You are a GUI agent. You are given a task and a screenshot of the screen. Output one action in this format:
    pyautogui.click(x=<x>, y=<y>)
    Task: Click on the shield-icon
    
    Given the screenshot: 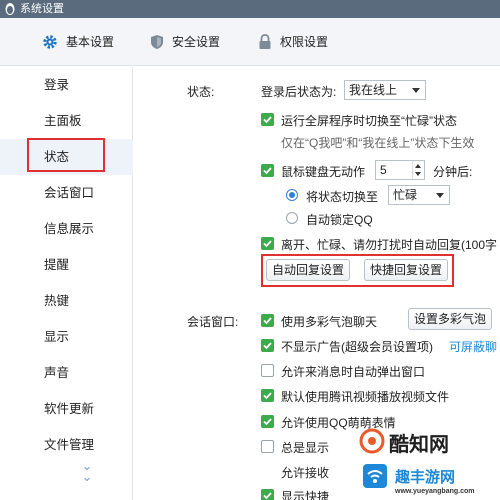 What is the action you would take?
    pyautogui.click(x=157, y=42)
    